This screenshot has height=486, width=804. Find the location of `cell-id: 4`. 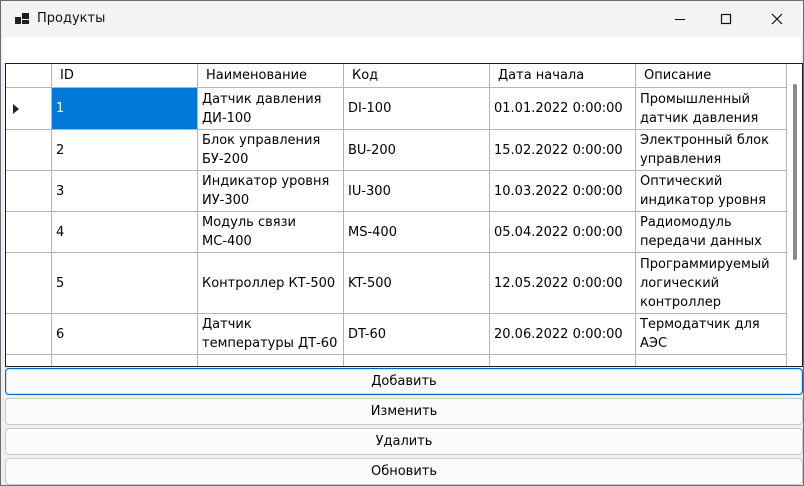

cell-id: 4 is located at coordinates (125, 232).